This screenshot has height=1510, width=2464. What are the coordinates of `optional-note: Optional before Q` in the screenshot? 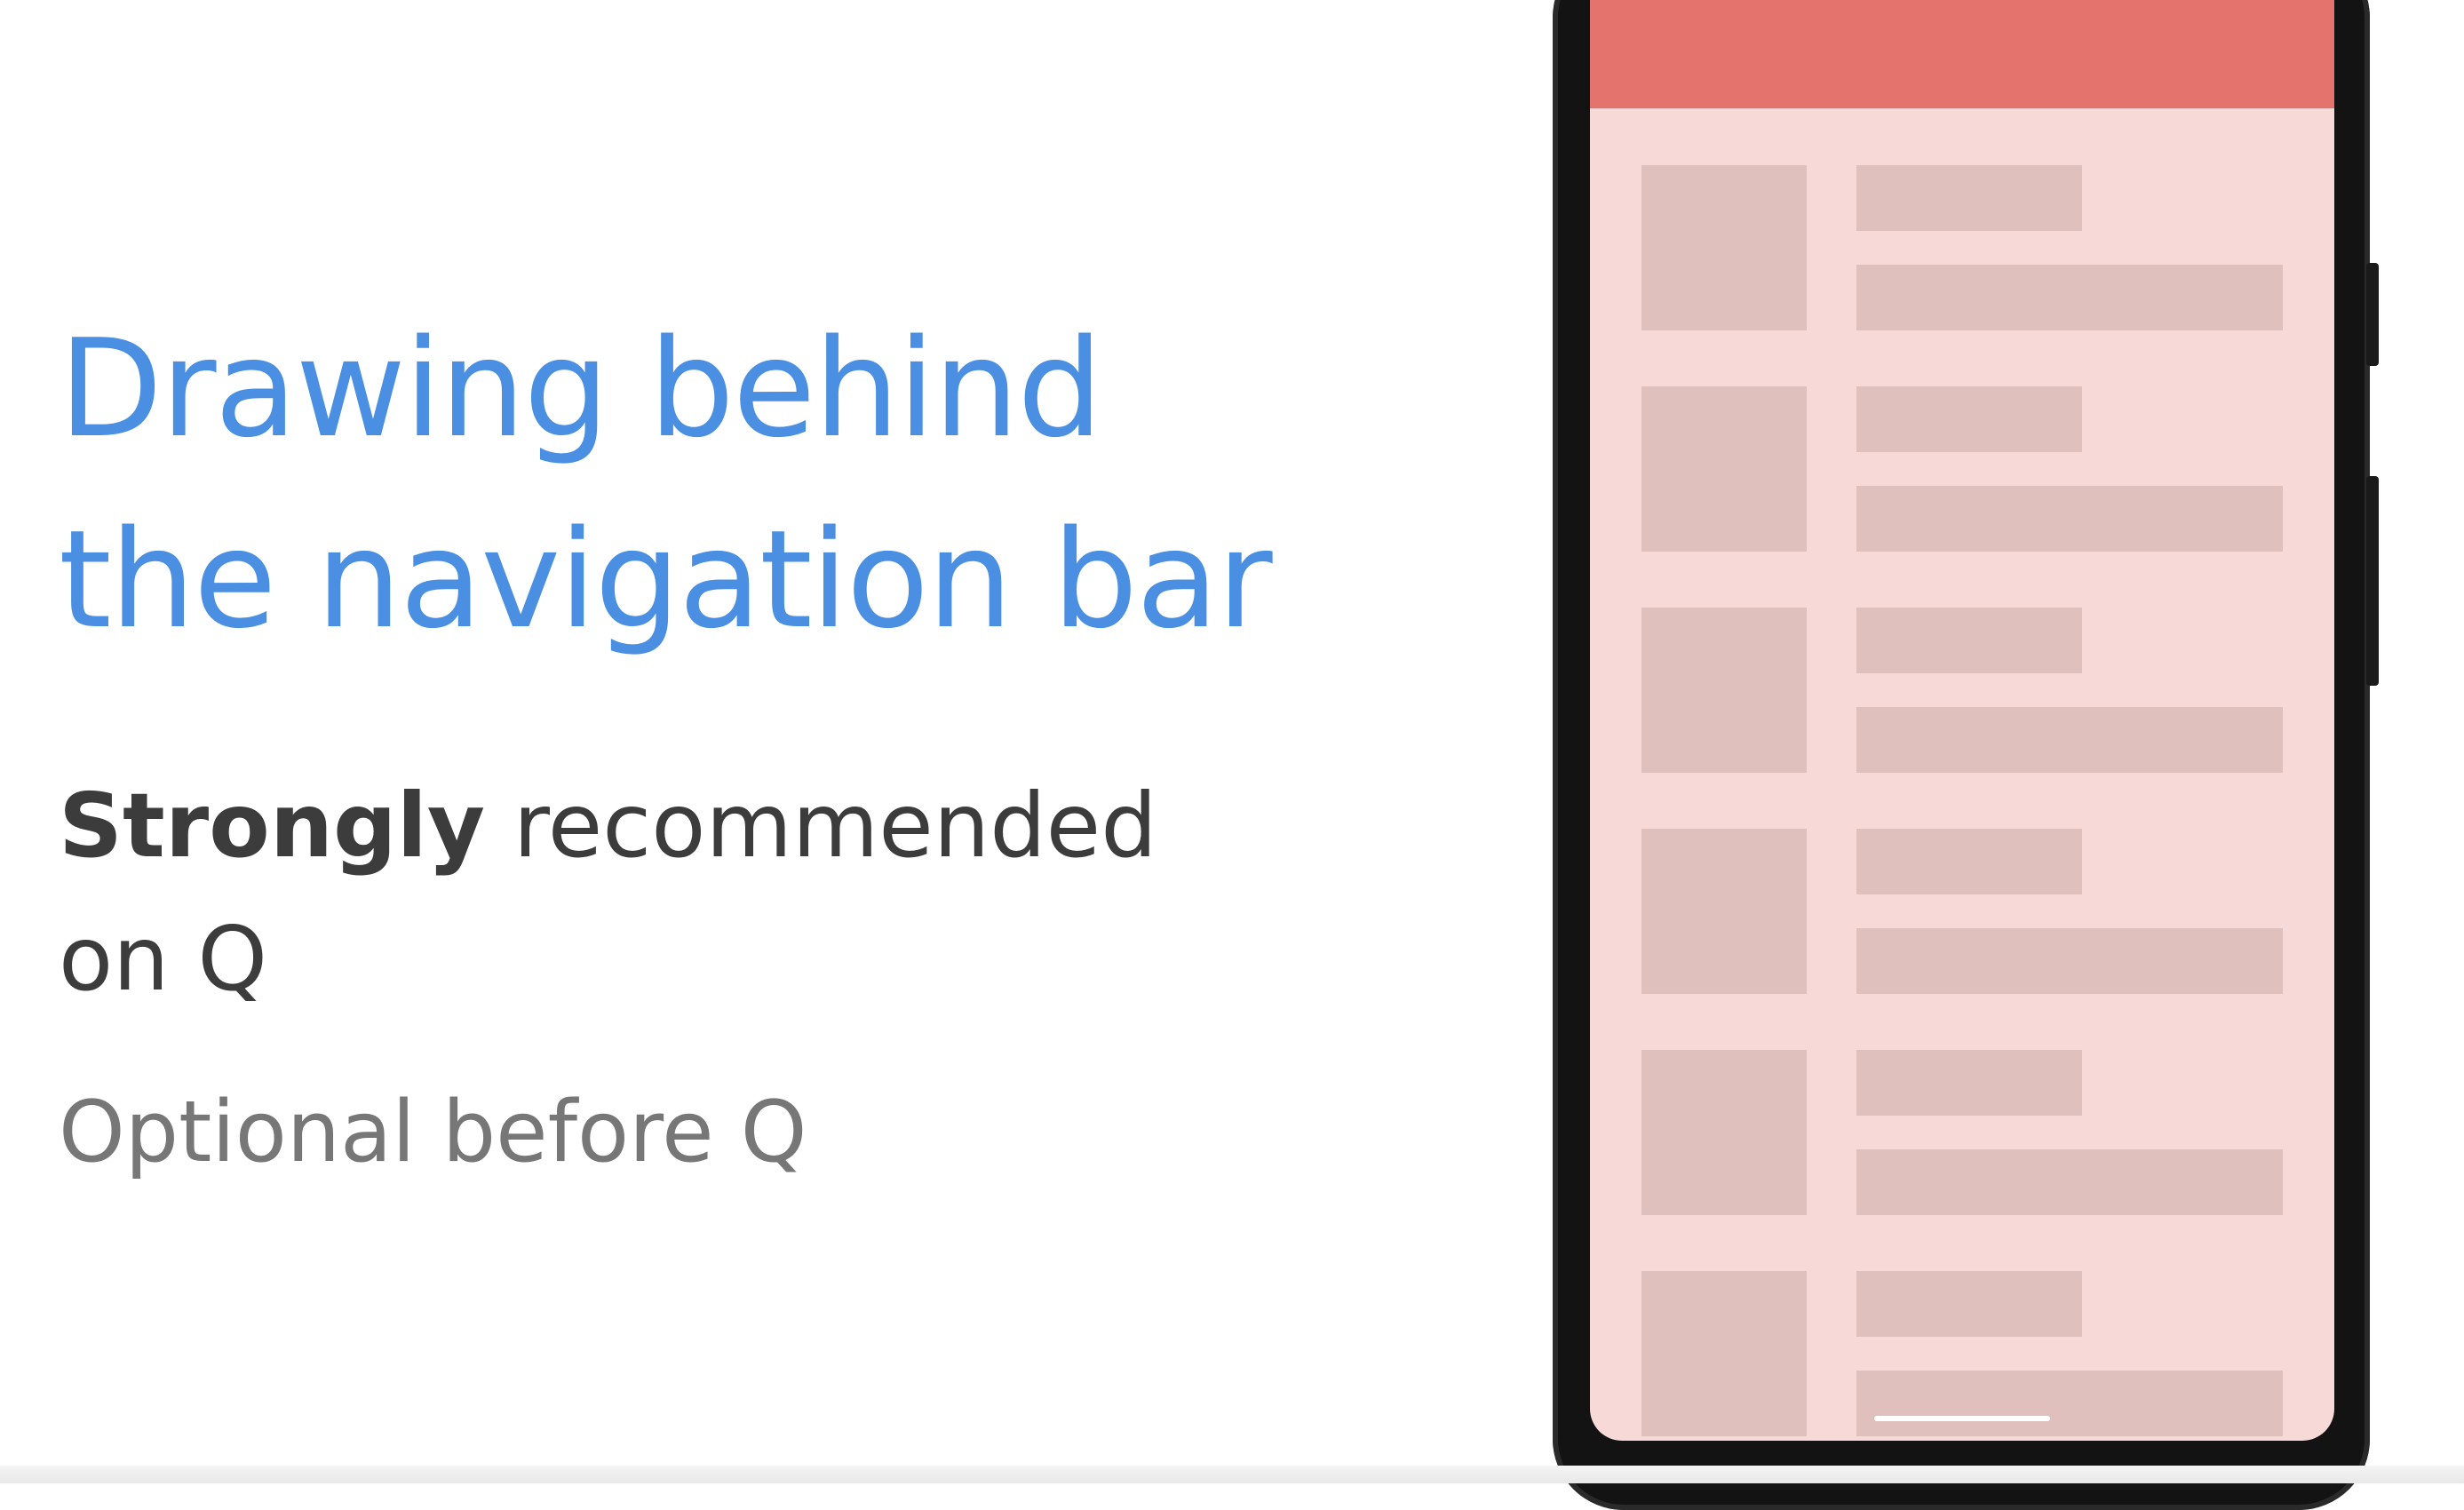 It's located at (433, 1132).